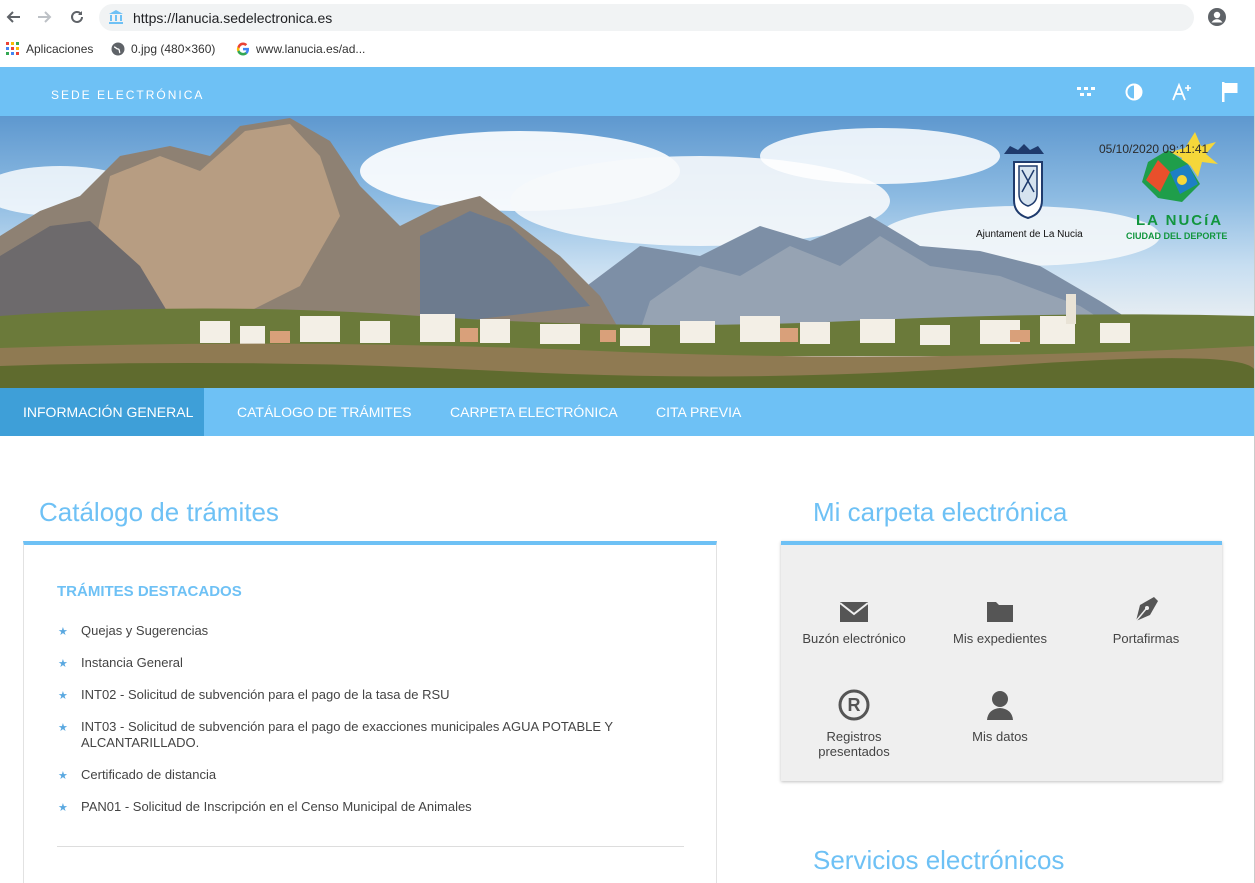 The width and height of the screenshot is (1255, 883). I want to click on list-item: ★ Instancia General, so click(358, 663).